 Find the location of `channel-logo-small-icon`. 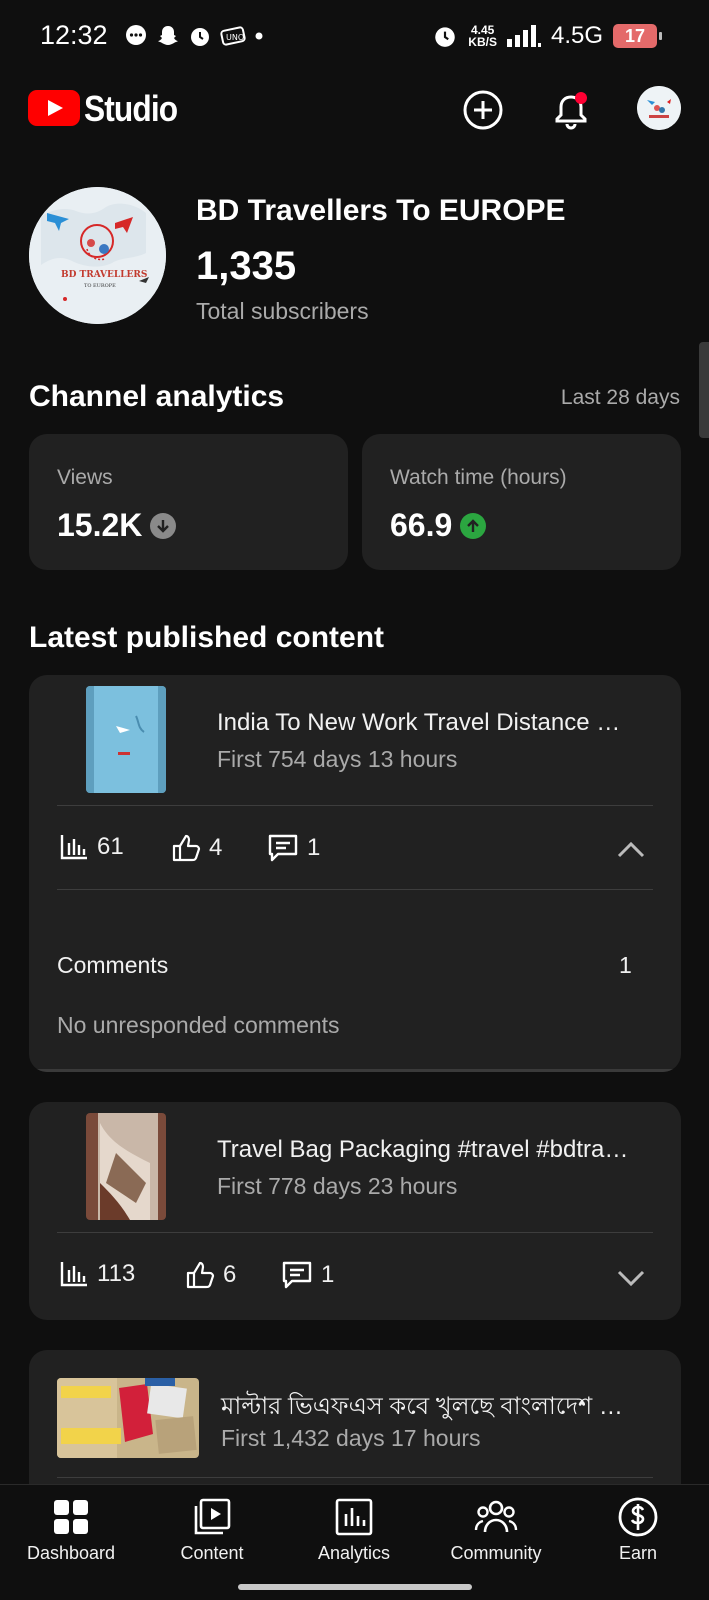

channel-logo-small-icon is located at coordinates (659, 108).